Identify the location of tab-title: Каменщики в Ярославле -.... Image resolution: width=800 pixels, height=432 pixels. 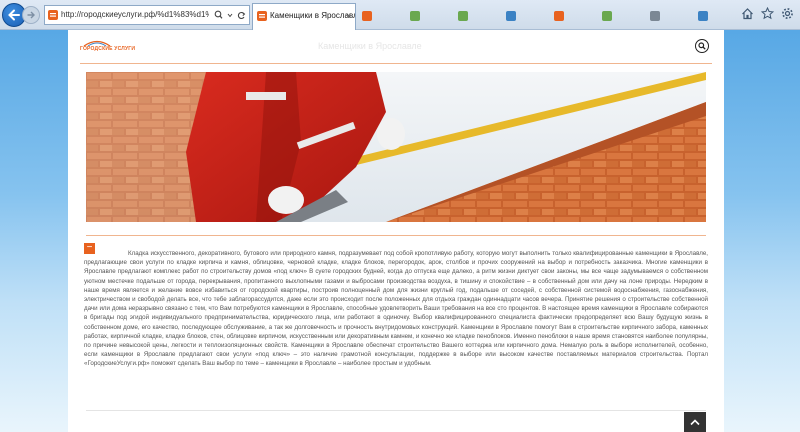
(312, 15).